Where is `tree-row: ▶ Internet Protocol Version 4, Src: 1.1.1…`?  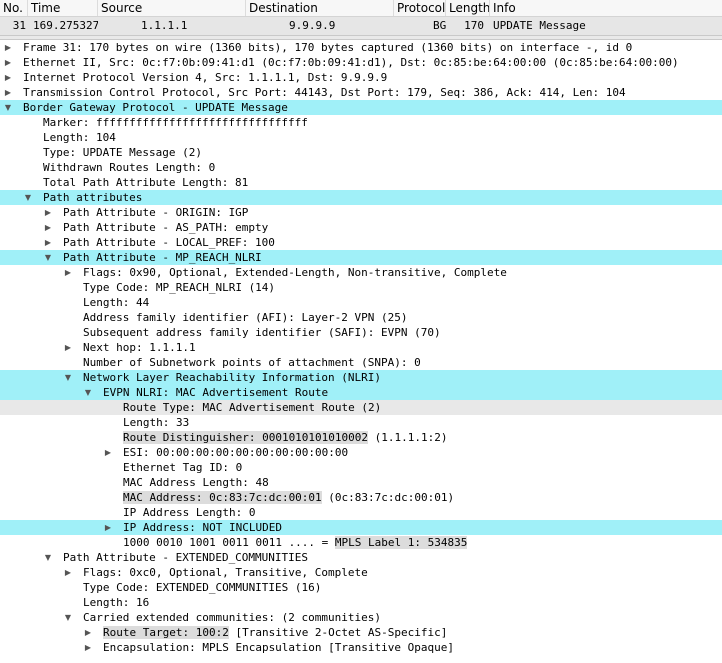 tree-row: ▶ Internet Protocol Version 4, Src: 1.1.1… is located at coordinates (361, 77).